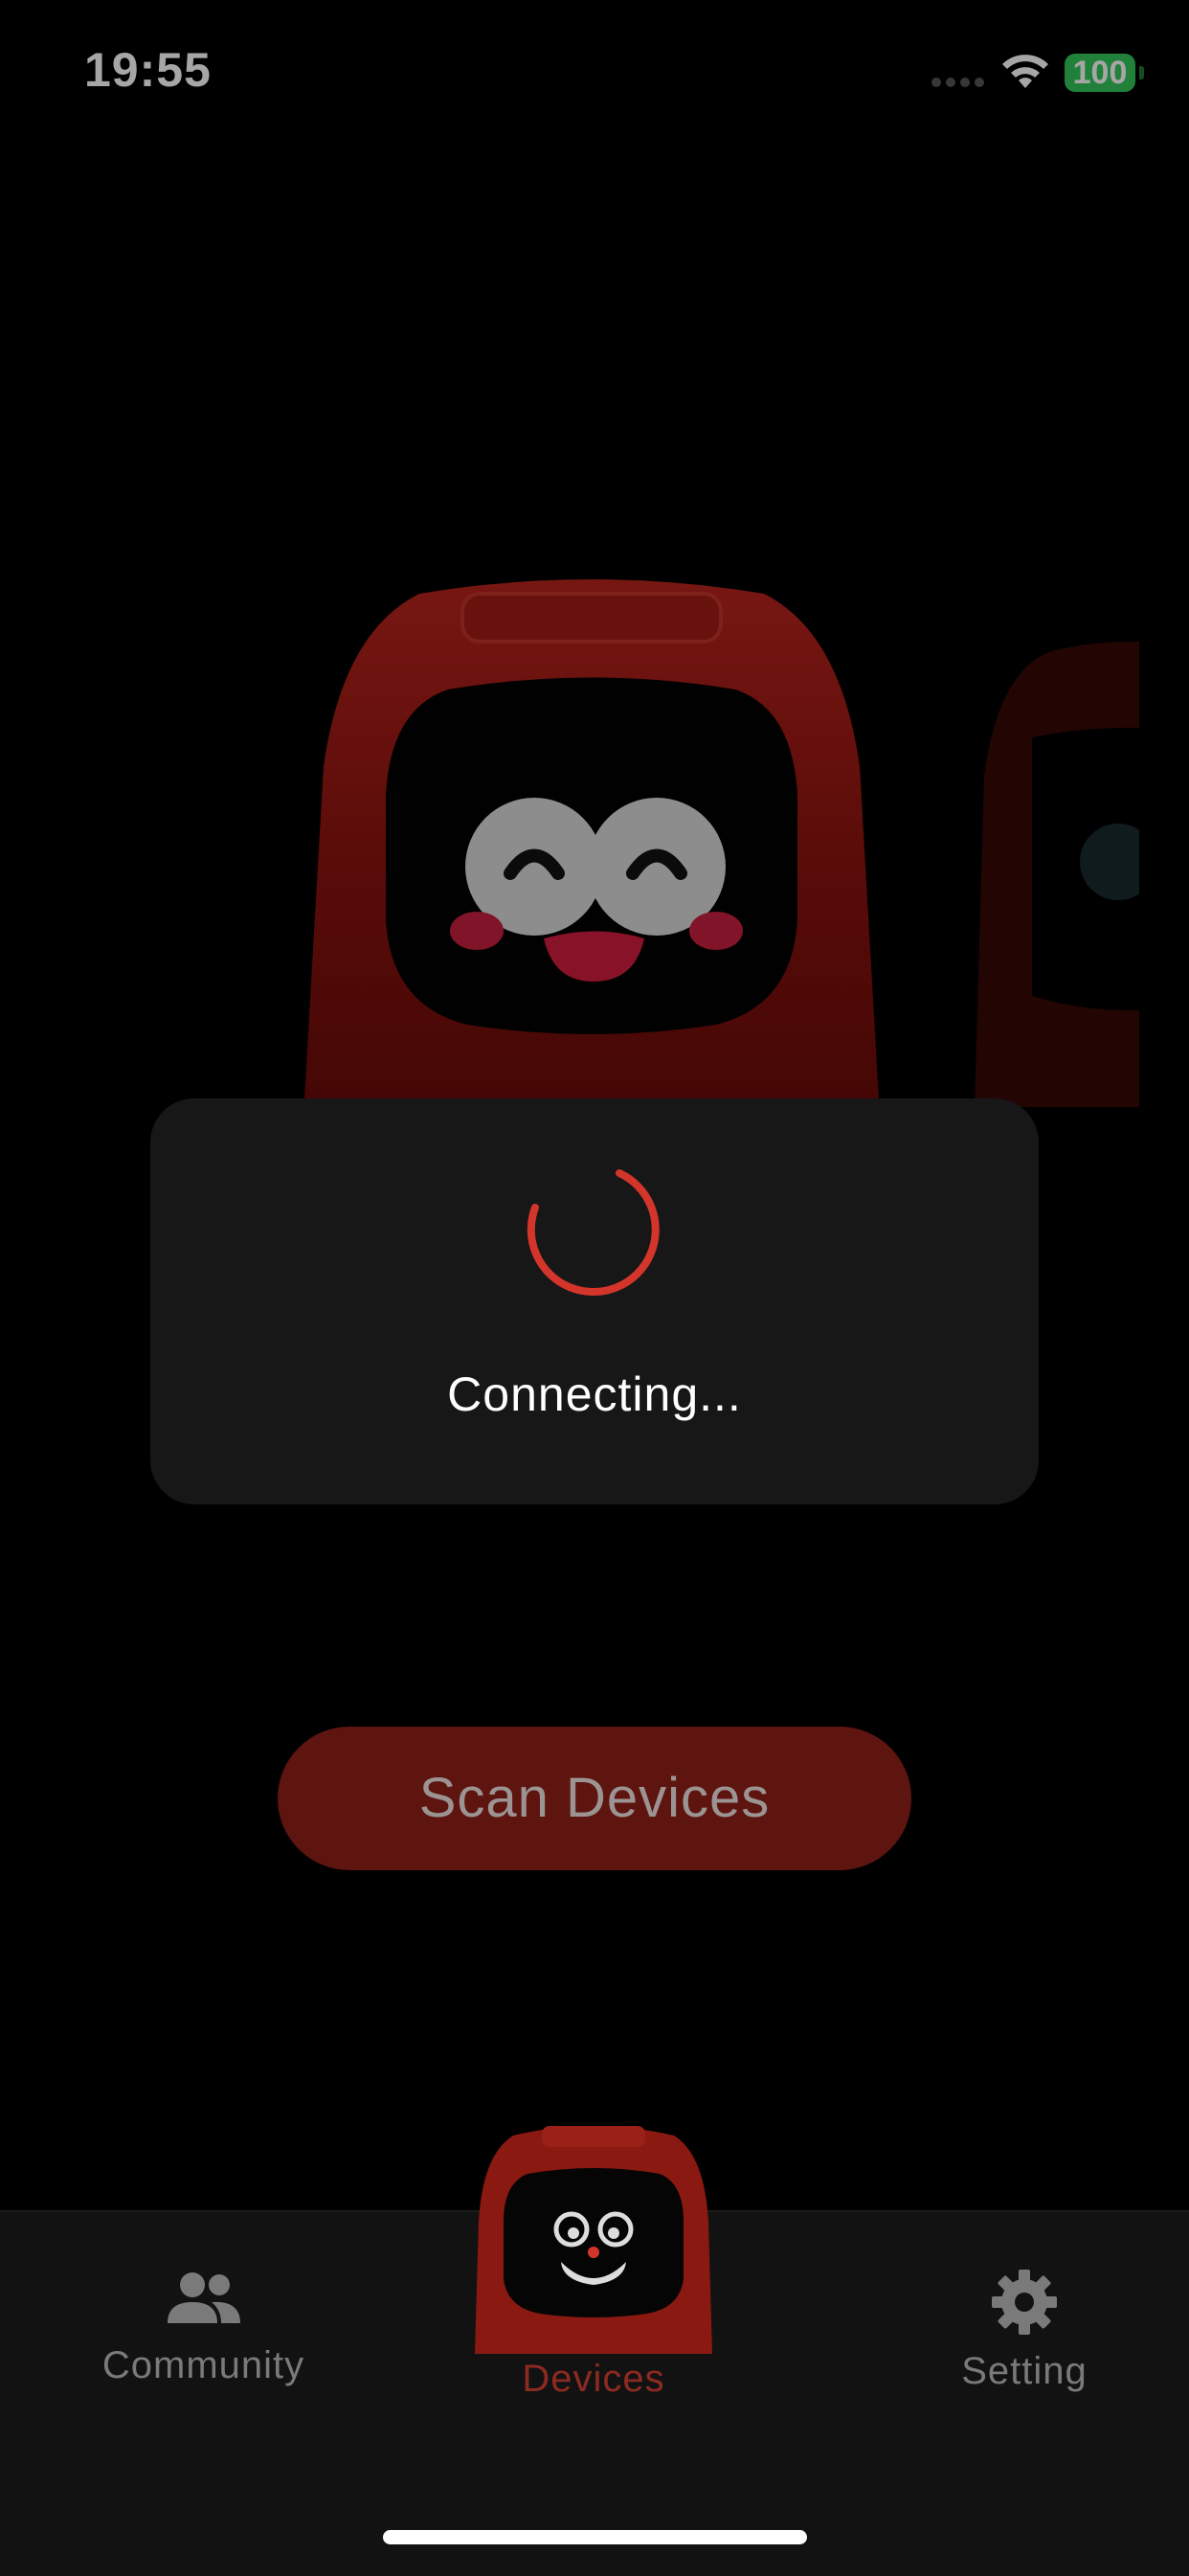 This screenshot has height=2576, width=1189. I want to click on gear-icon, so click(1024, 2302).